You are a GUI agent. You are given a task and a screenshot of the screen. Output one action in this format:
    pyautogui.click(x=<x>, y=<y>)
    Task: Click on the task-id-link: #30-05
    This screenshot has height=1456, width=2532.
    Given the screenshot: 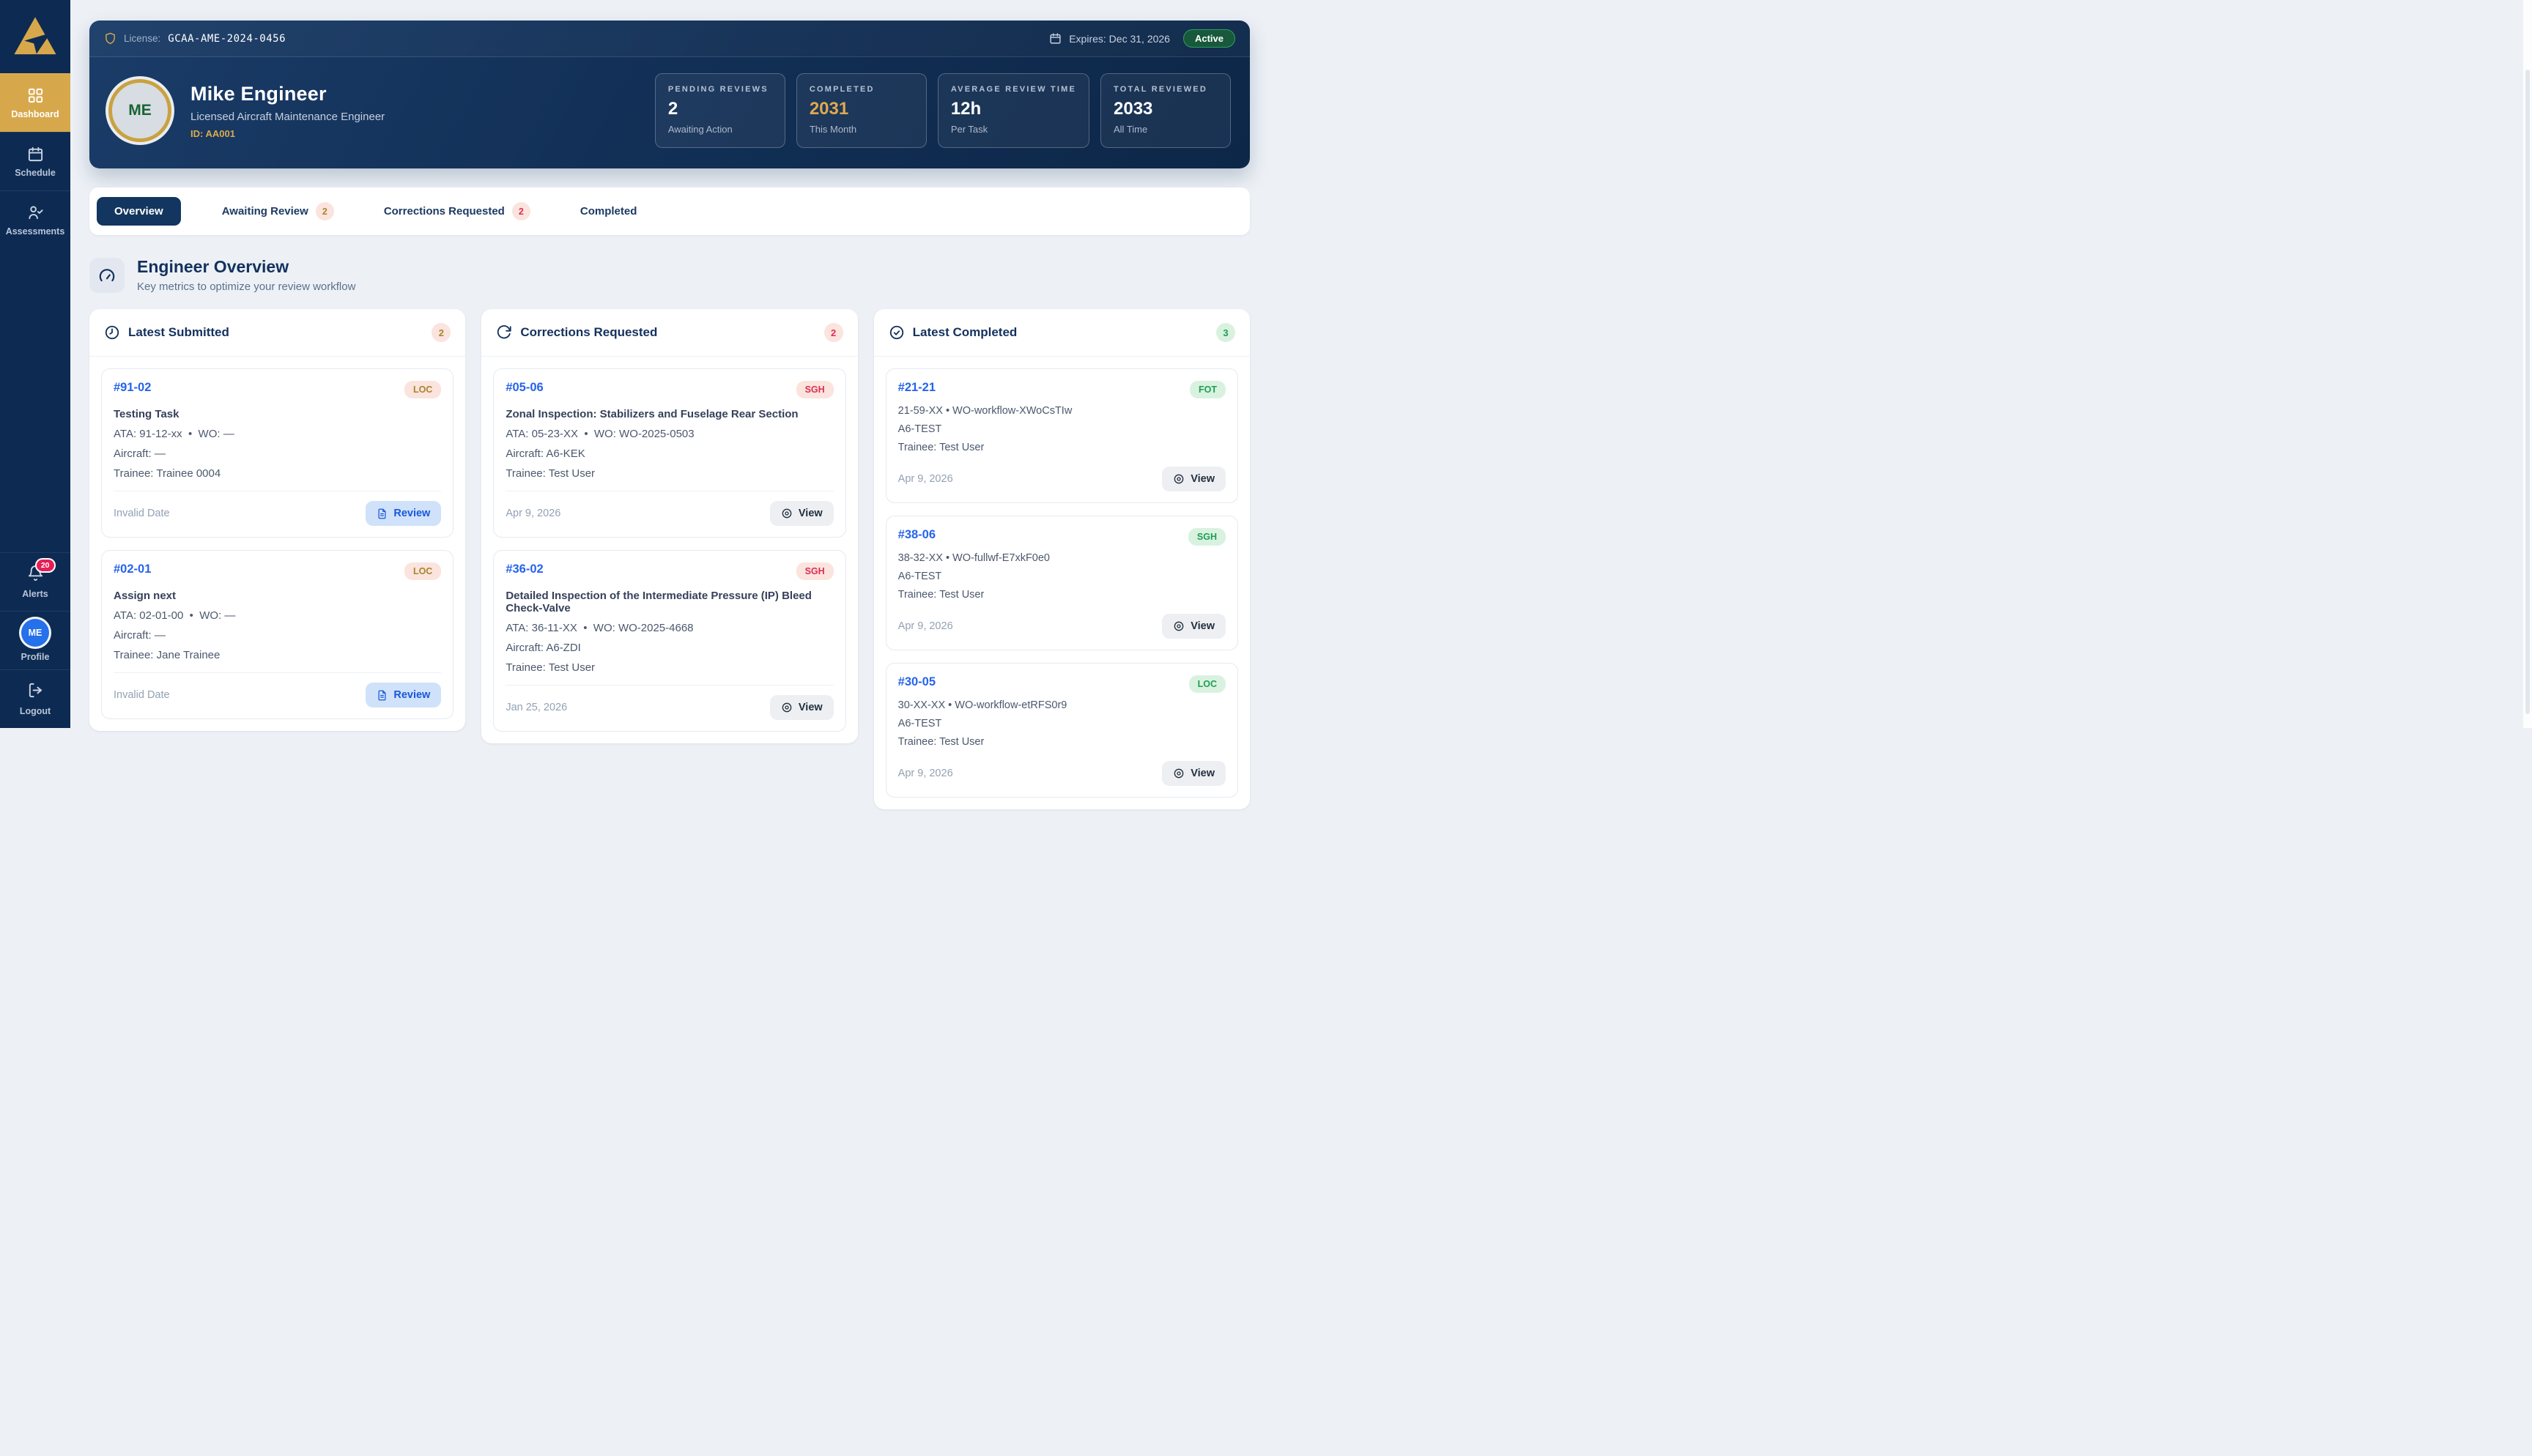 What is the action you would take?
    pyautogui.click(x=917, y=682)
    